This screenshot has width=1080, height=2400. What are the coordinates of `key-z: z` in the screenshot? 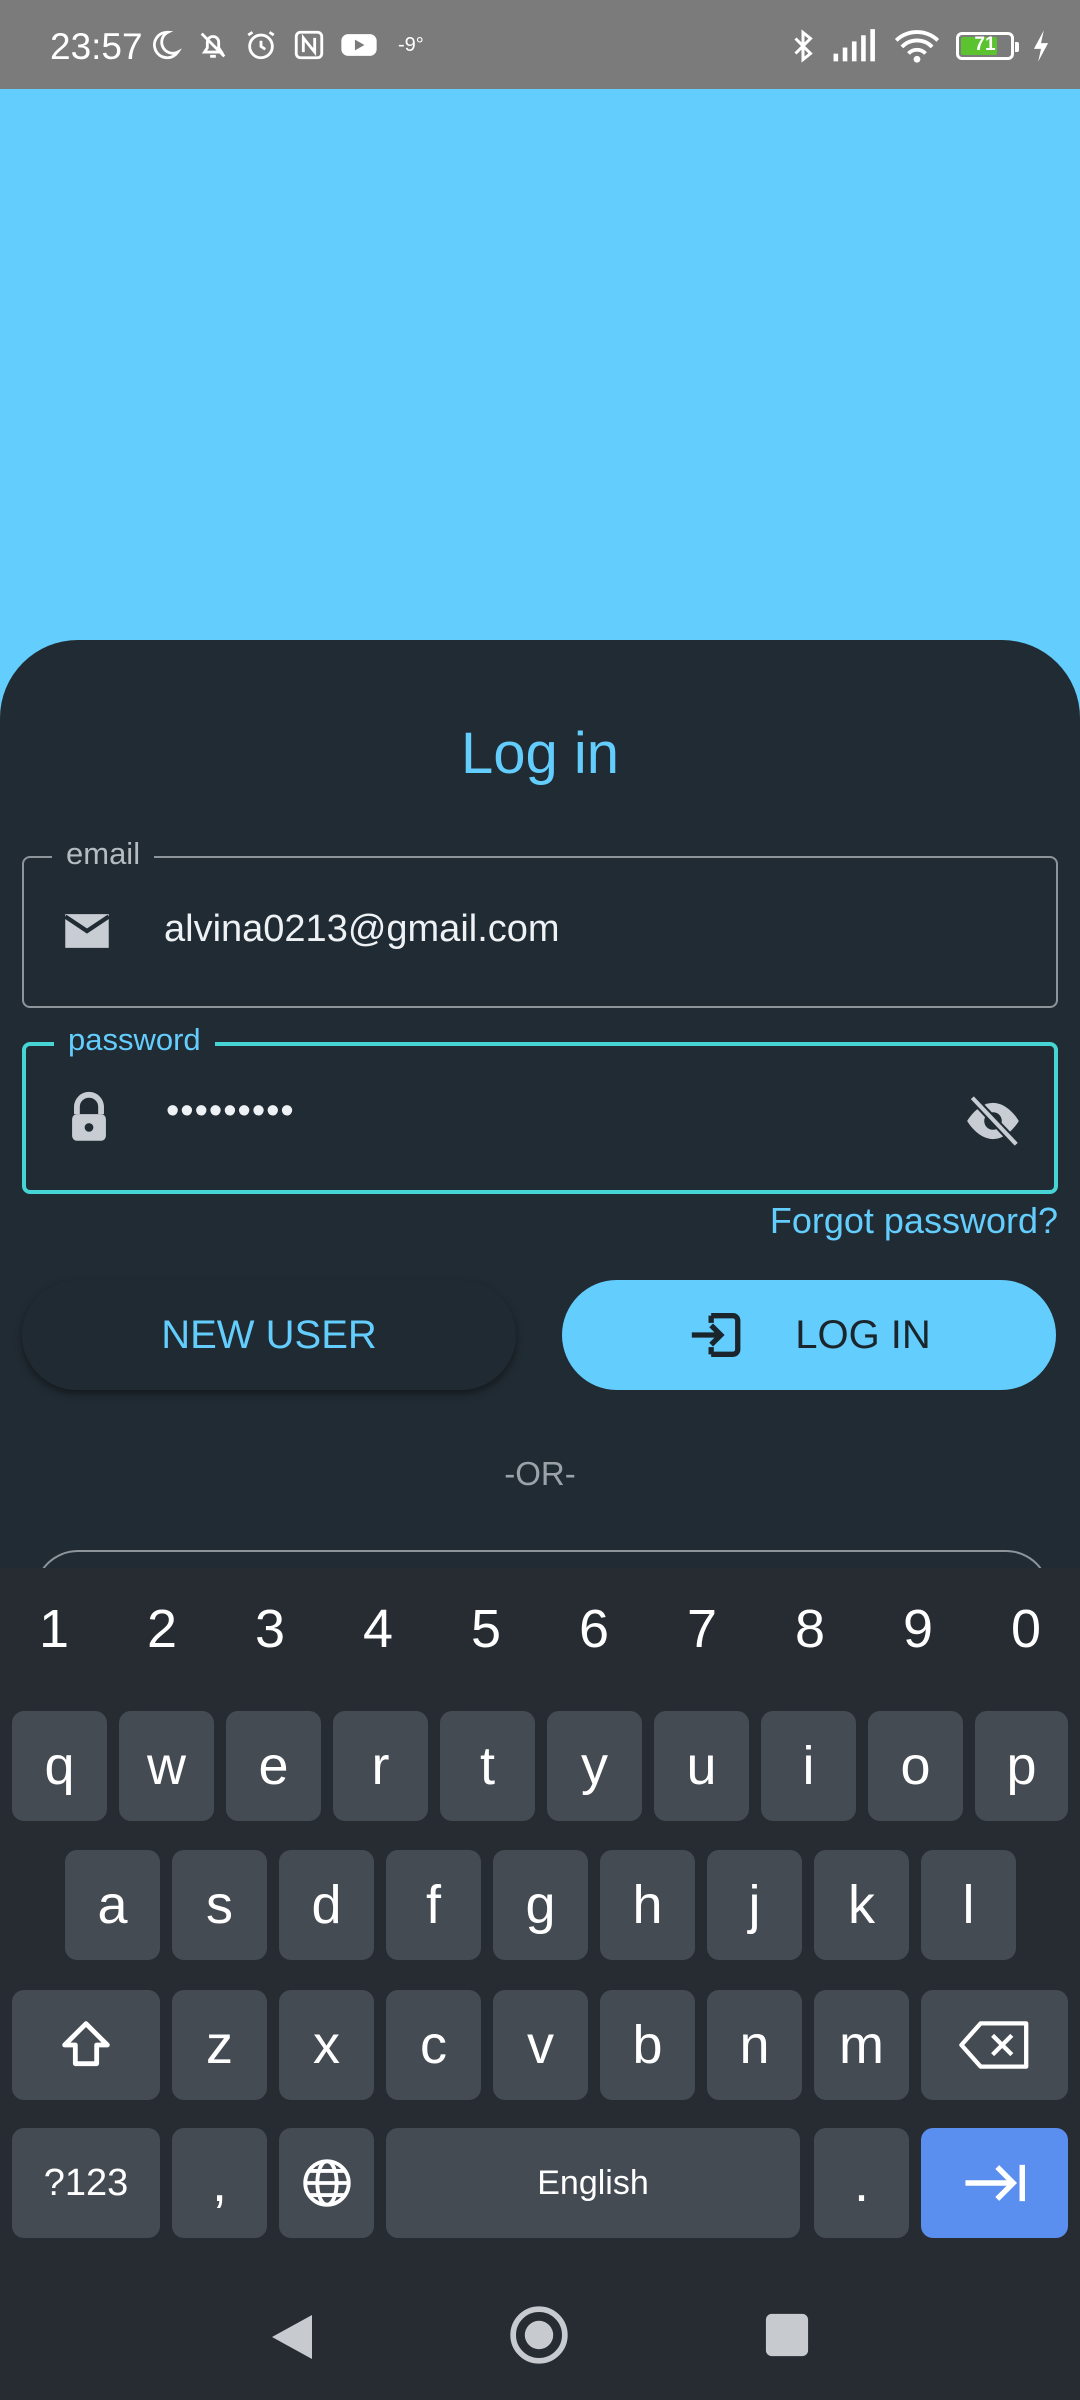 It's located at (219, 2045).